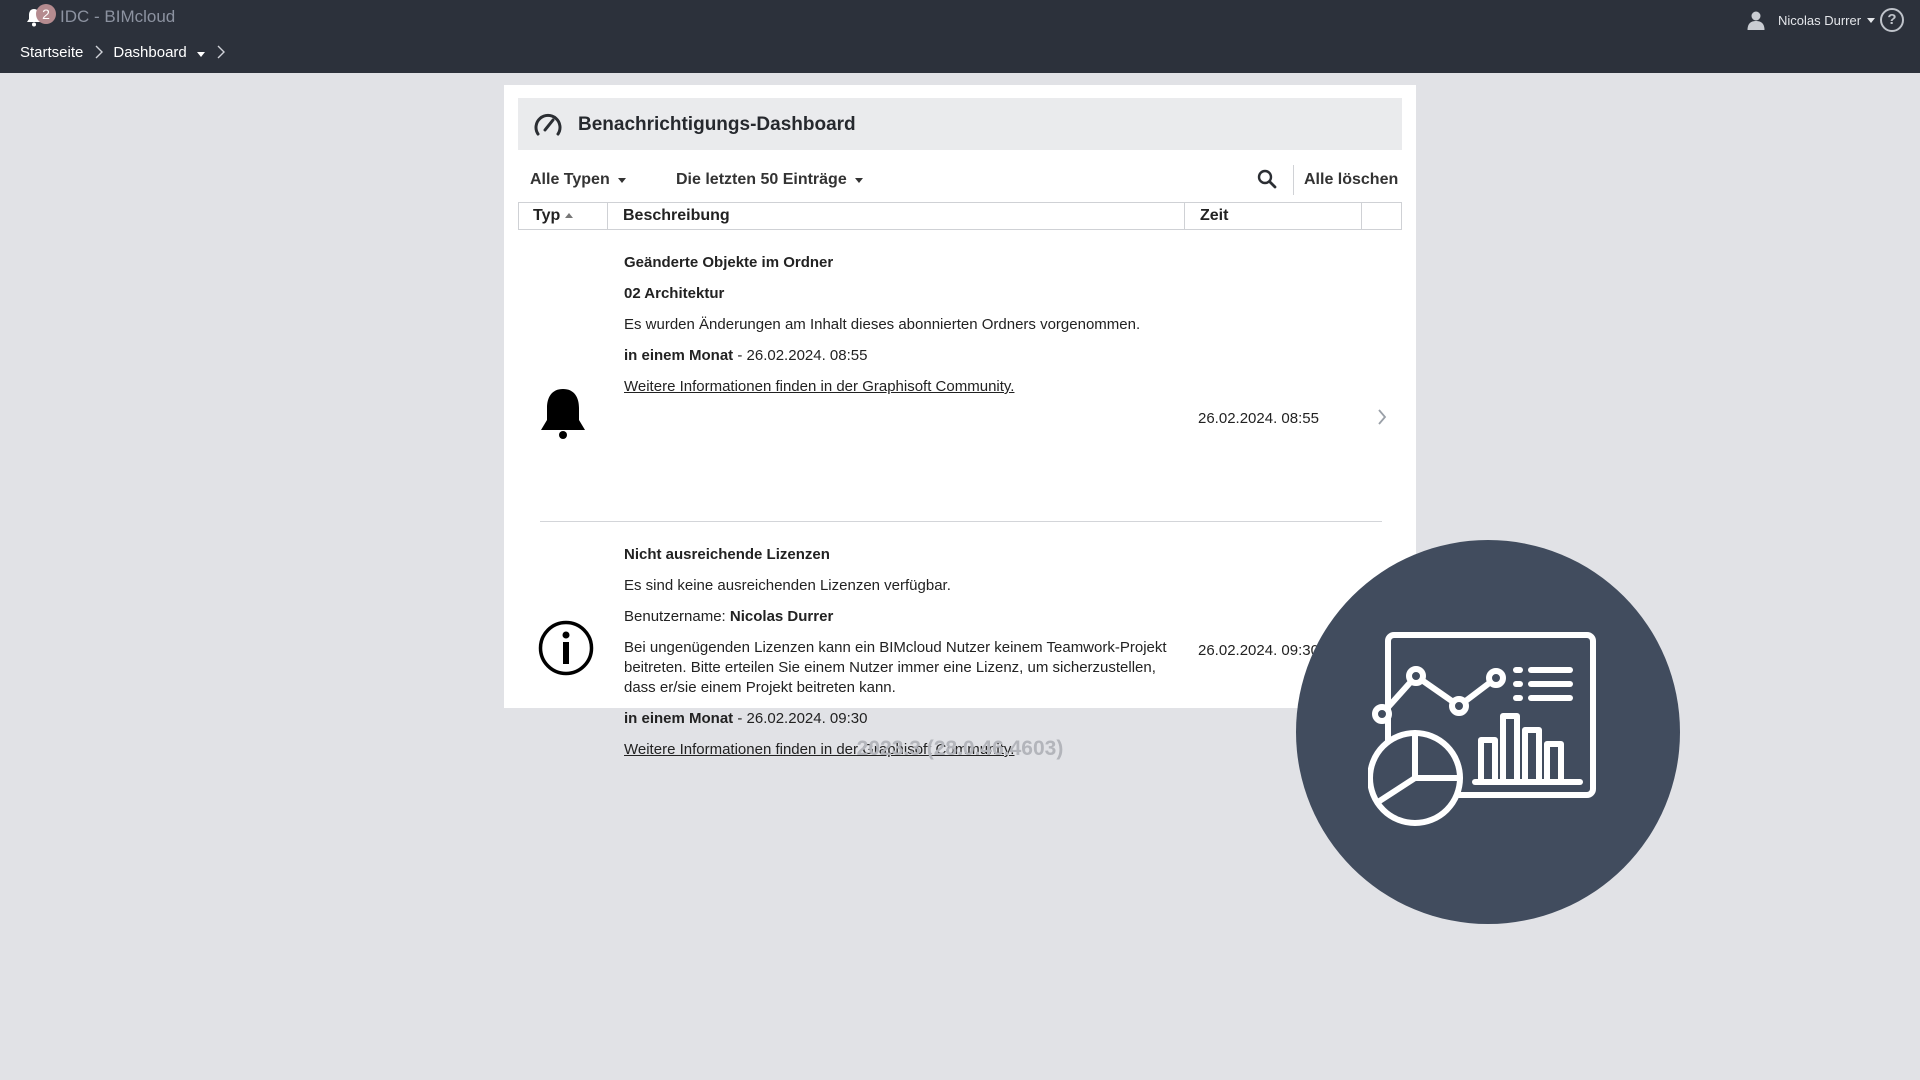 The height and width of the screenshot is (1080, 1920). I want to click on table-header: Typ Beschreibung Zeit, so click(960, 216).